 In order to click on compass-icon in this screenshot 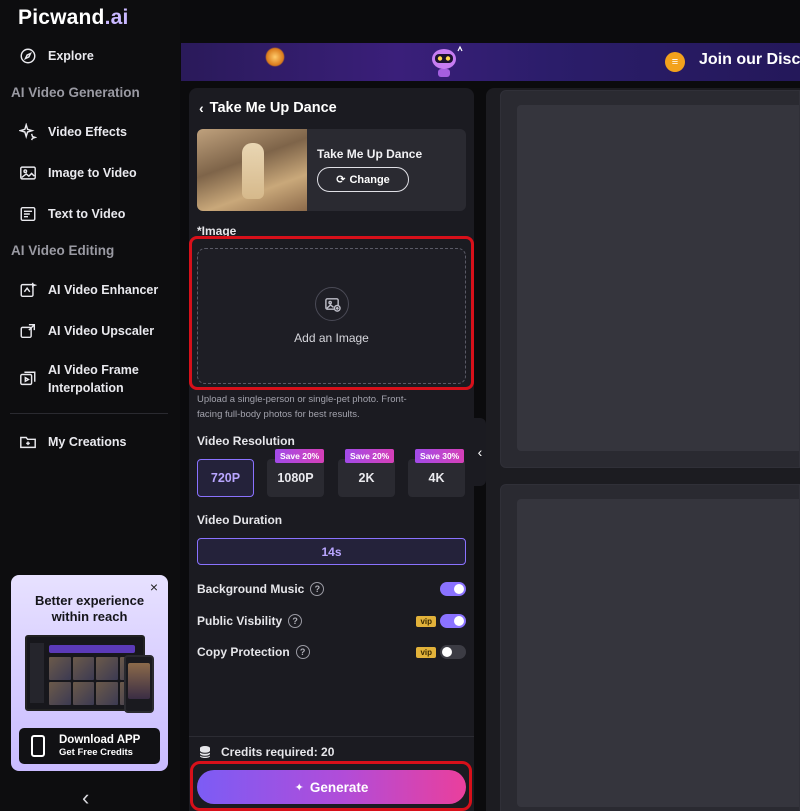, I will do `click(28, 56)`.